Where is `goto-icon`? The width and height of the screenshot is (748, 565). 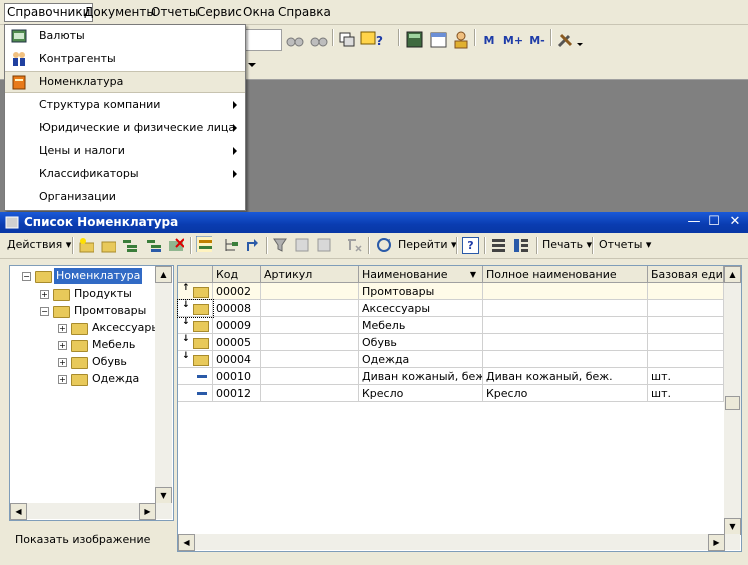 goto-icon is located at coordinates (384, 245).